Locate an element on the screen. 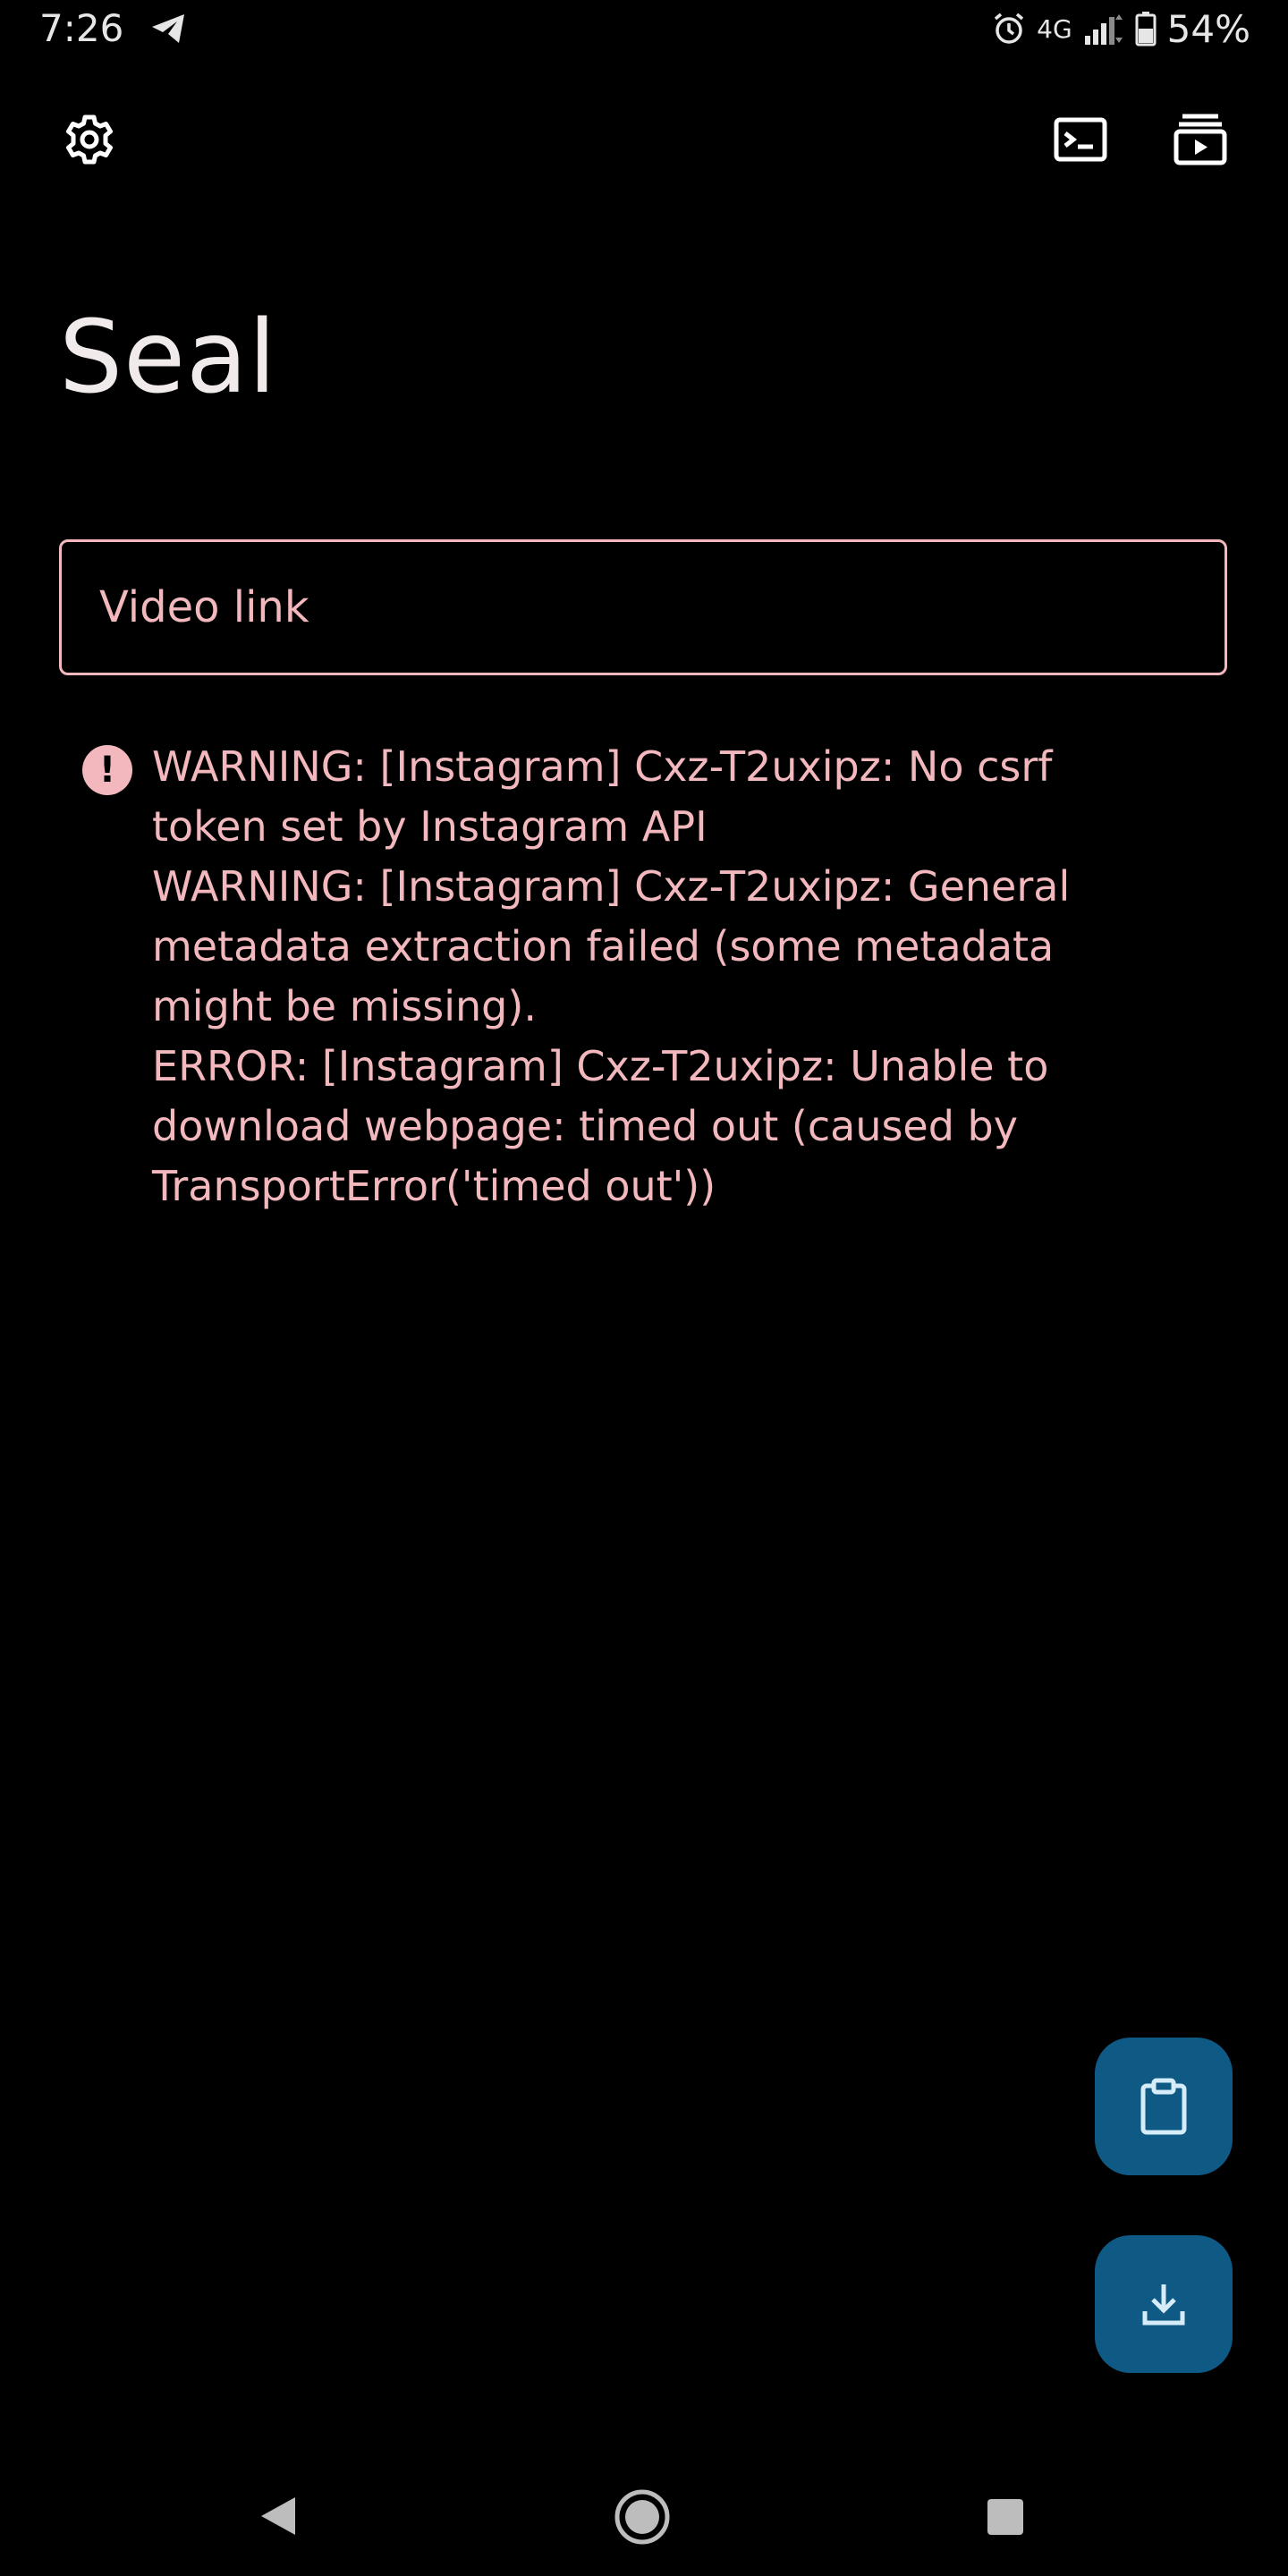  download-button is located at coordinates (1164, 2304).